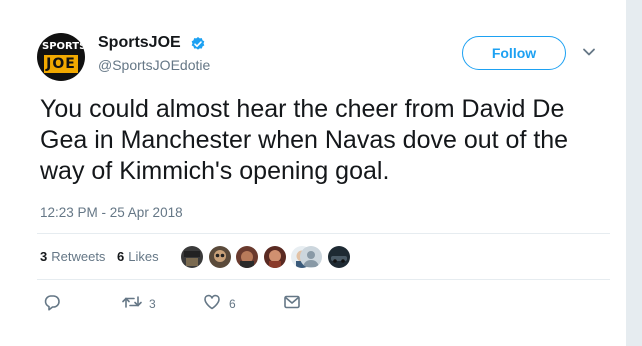  I want to click on retweet-icon, so click(132, 302).